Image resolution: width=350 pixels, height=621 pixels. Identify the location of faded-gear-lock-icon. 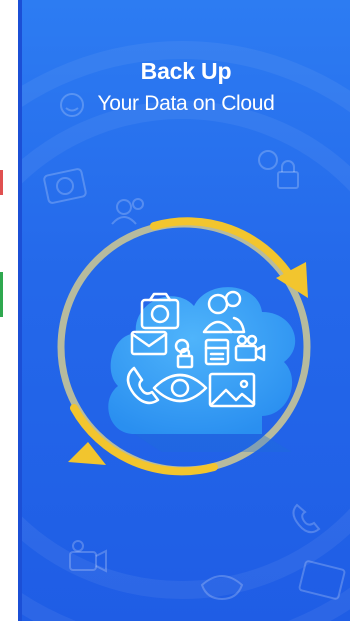
(278, 169).